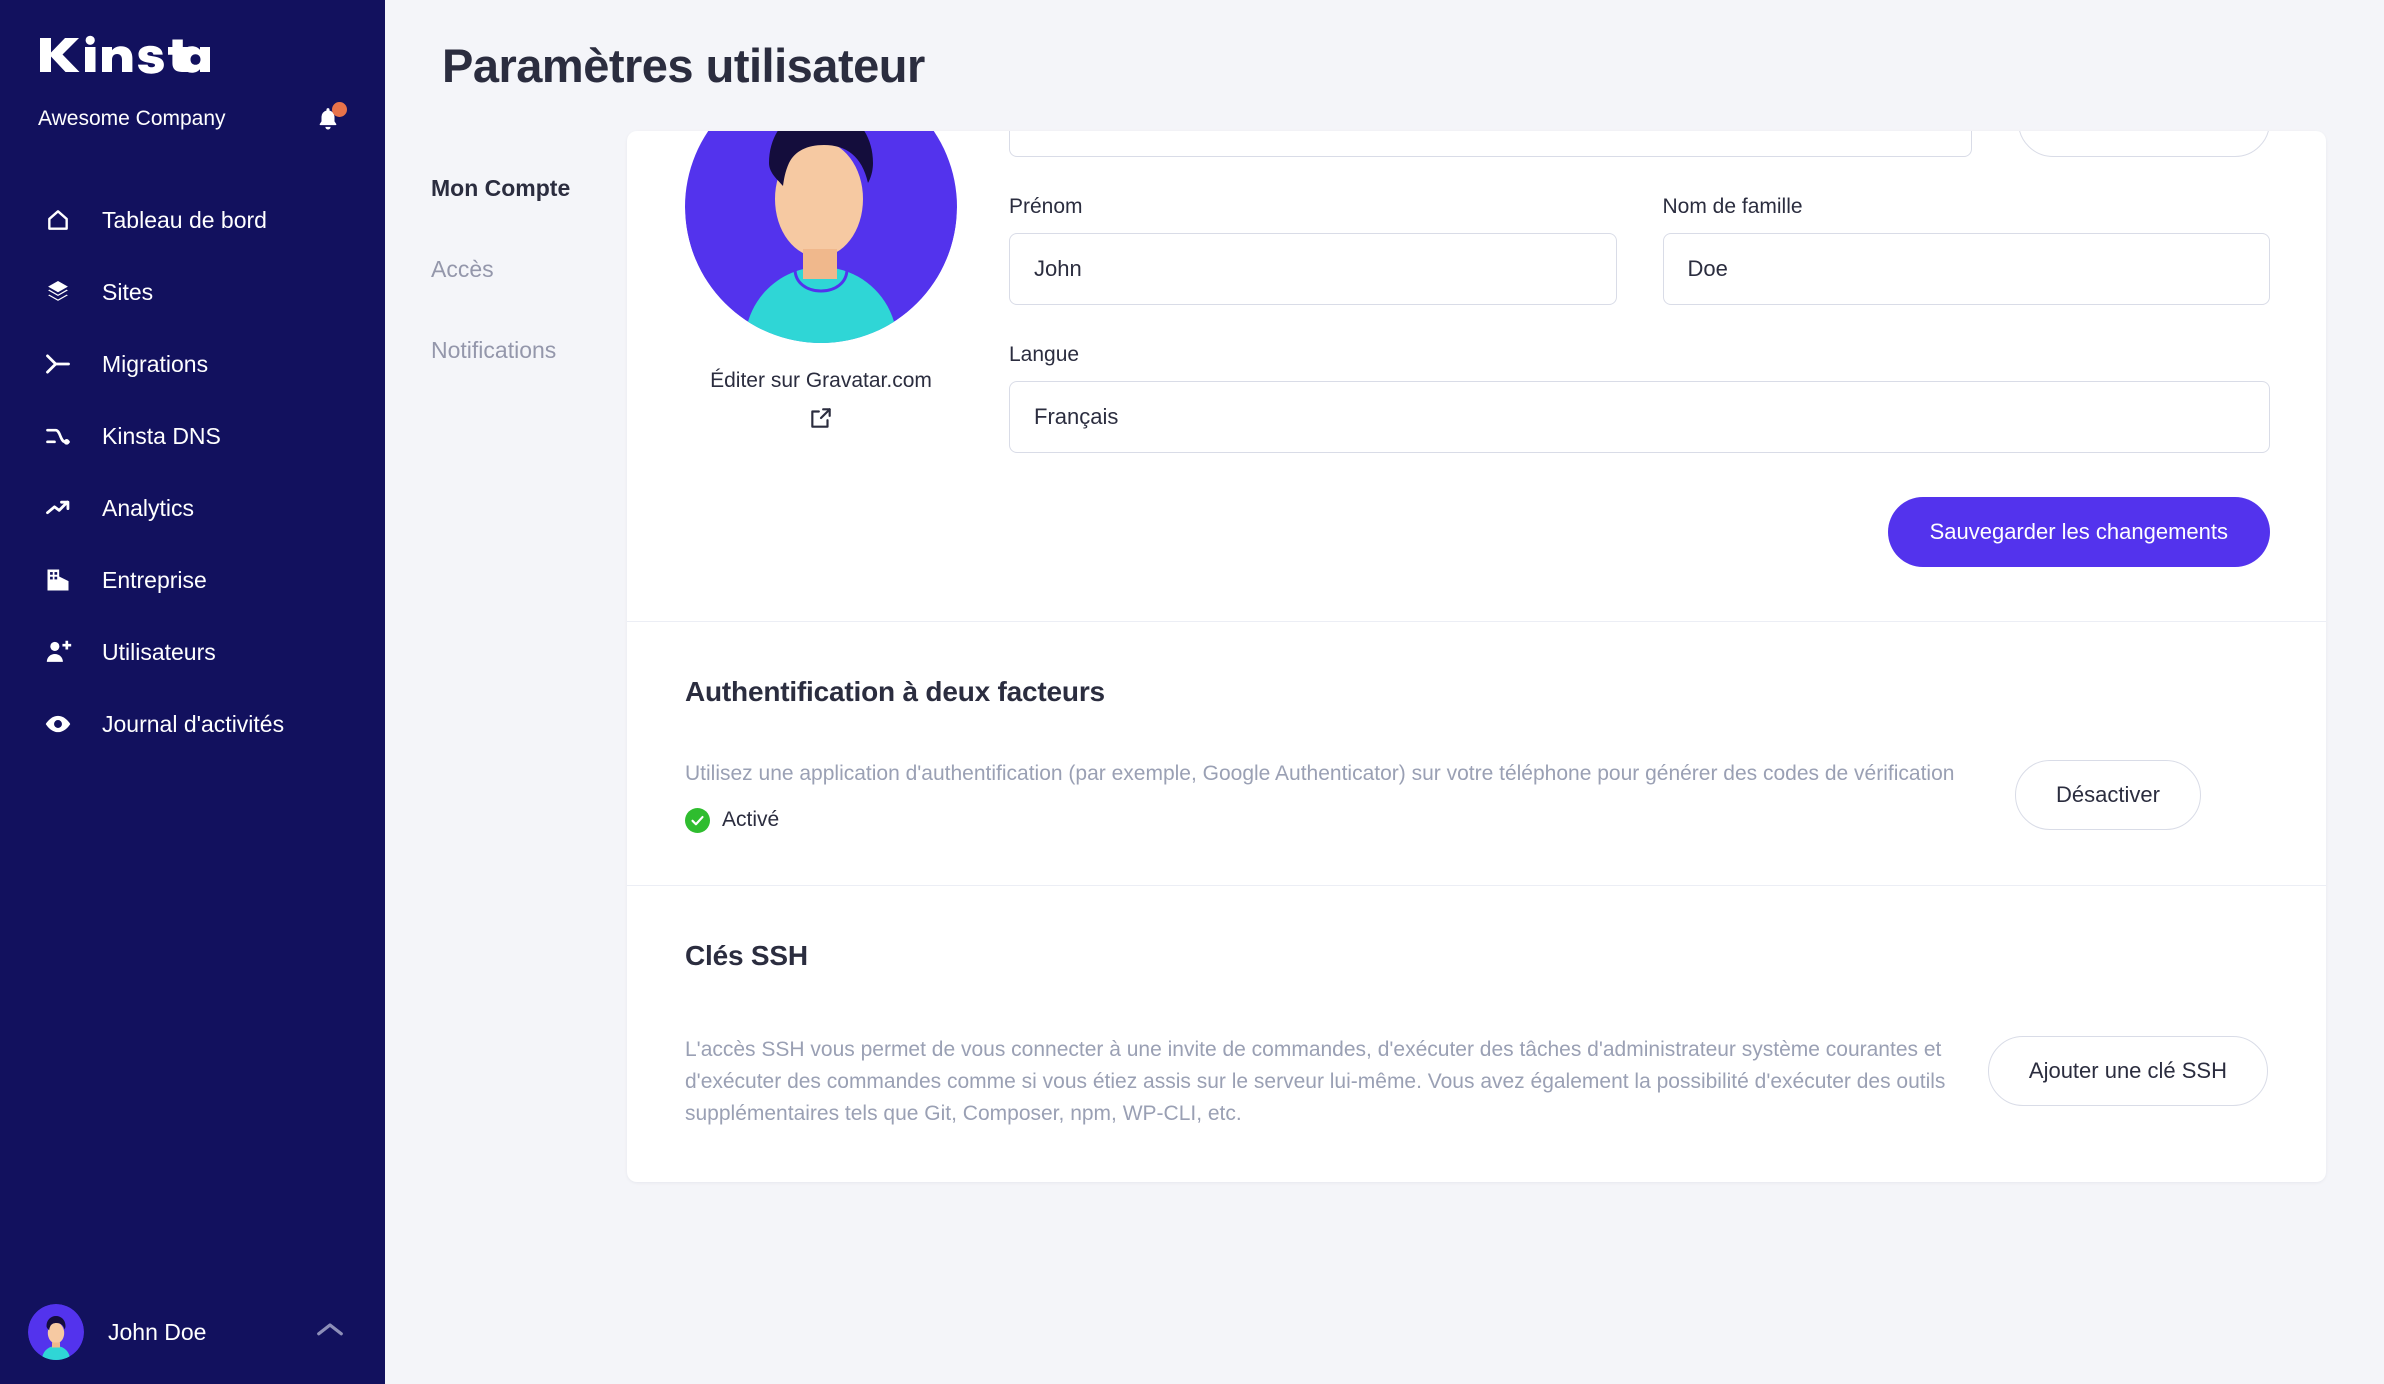  Describe the element at coordinates (155, 363) in the screenshot. I see `sidebar-item-label: Migrations` at that location.